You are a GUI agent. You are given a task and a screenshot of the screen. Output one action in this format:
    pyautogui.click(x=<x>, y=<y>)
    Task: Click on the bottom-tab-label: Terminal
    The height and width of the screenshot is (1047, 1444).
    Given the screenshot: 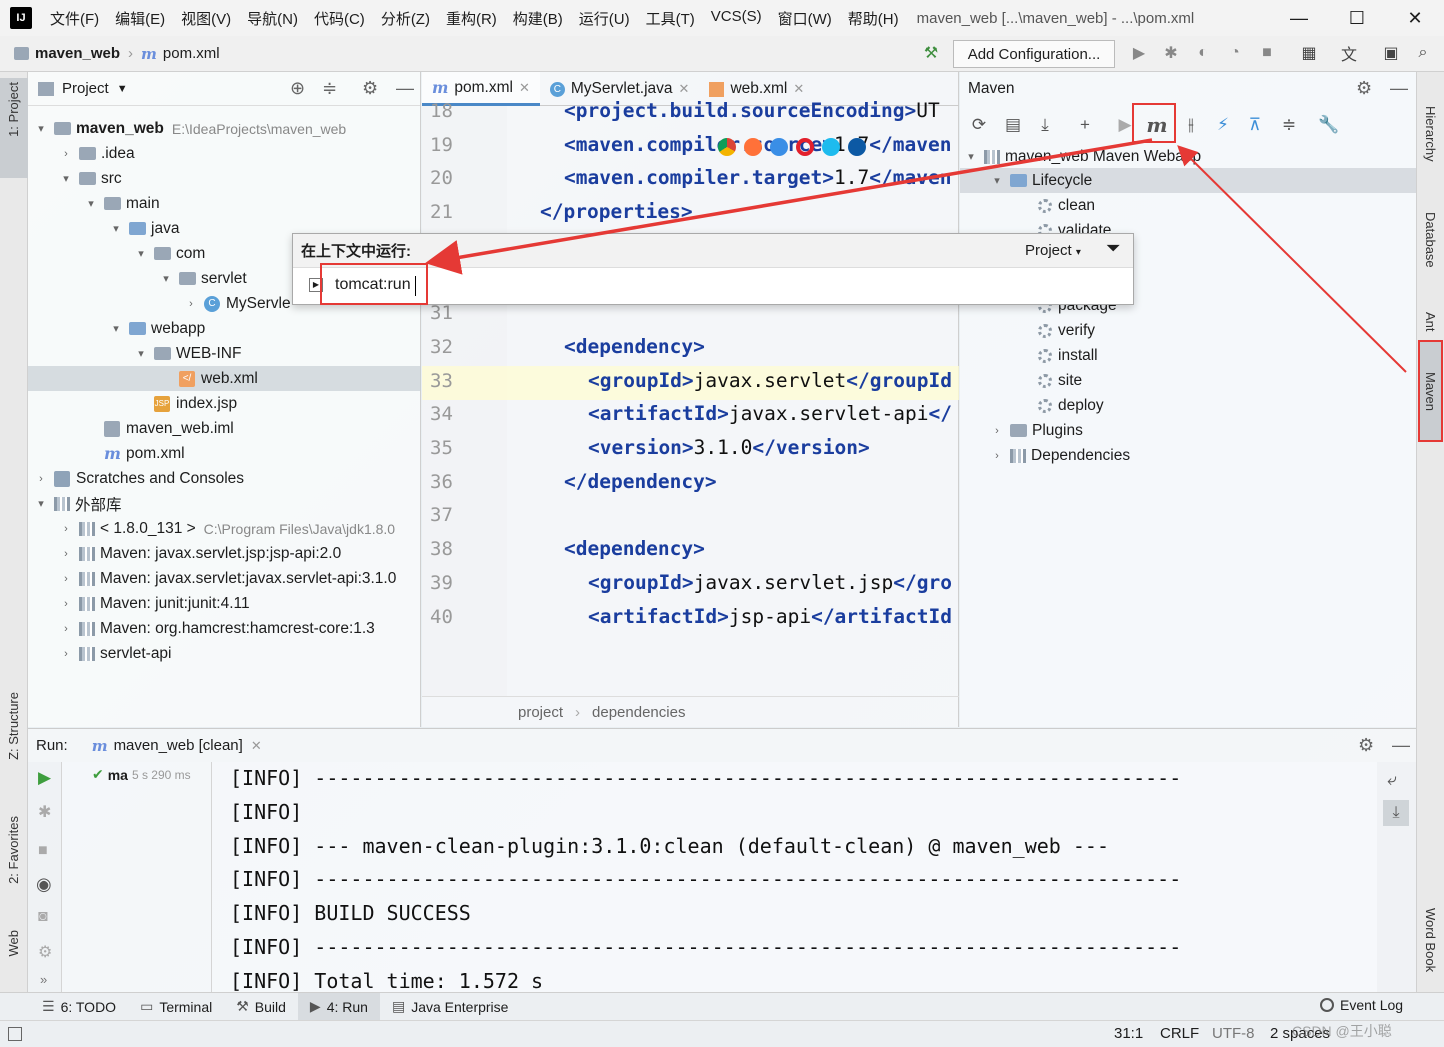 What is the action you would take?
    pyautogui.click(x=186, y=1006)
    